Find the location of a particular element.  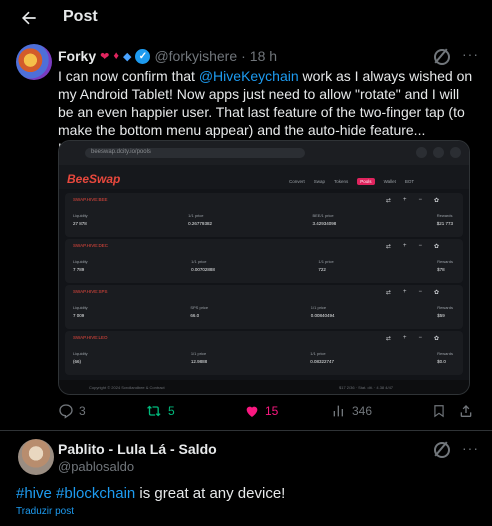

browser-icons is located at coordinates (438, 152).